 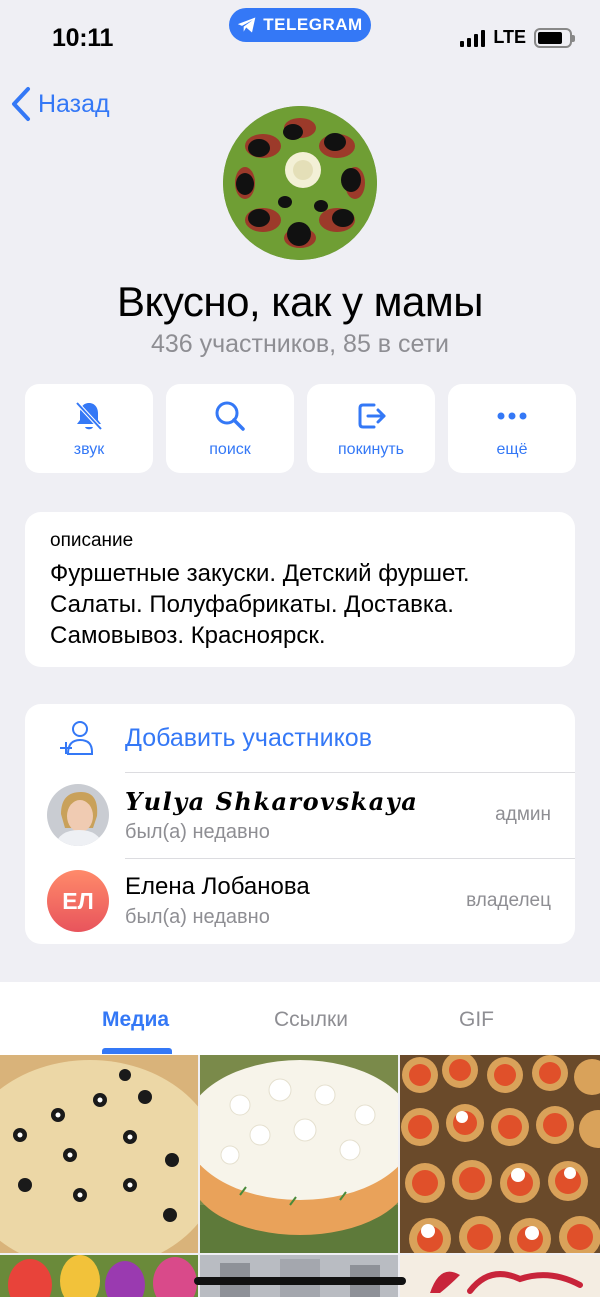 What do you see at coordinates (272, 801) in the screenshot?
I see `member-name: 𝒀𝒖𝒍𝒚𝒂 𝑺𝒉𝒌𝒂𝒓𝒐𝒗𝒔𝒌𝒂𝒚𝒂` at bounding box center [272, 801].